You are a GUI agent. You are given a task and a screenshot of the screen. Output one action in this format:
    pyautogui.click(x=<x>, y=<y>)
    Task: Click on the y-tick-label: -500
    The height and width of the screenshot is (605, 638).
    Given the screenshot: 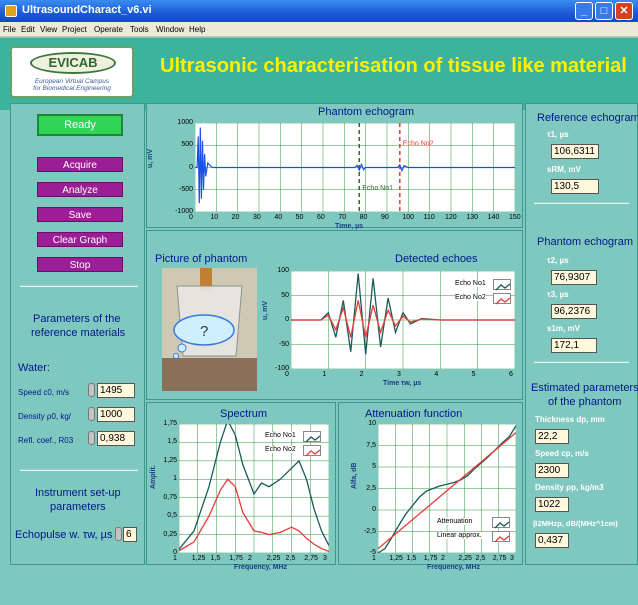 What is the action you would take?
    pyautogui.click(x=185, y=189)
    